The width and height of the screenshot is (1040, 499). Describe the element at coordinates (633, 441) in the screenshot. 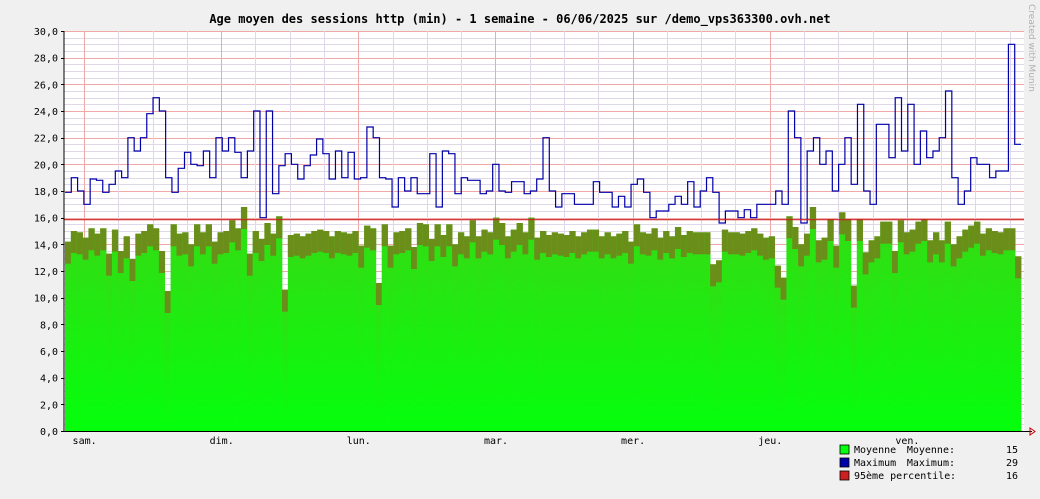

I see `x-tick-label: mer.` at that location.